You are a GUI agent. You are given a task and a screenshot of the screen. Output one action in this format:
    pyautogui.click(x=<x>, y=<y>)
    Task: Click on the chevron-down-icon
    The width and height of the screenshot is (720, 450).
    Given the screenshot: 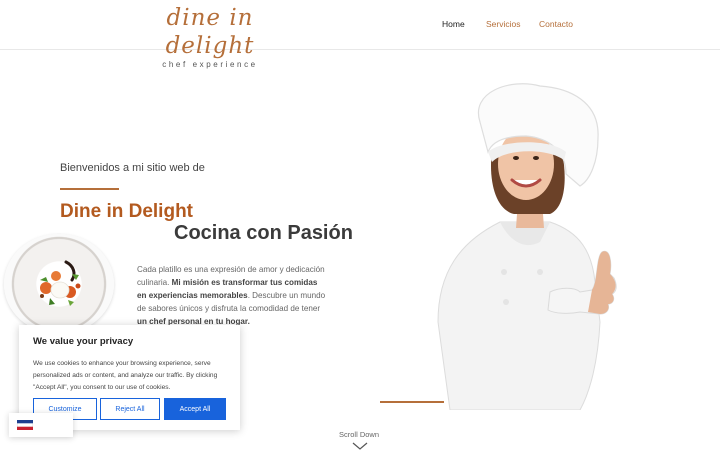 What is the action you would take?
    pyautogui.click(x=360, y=446)
    